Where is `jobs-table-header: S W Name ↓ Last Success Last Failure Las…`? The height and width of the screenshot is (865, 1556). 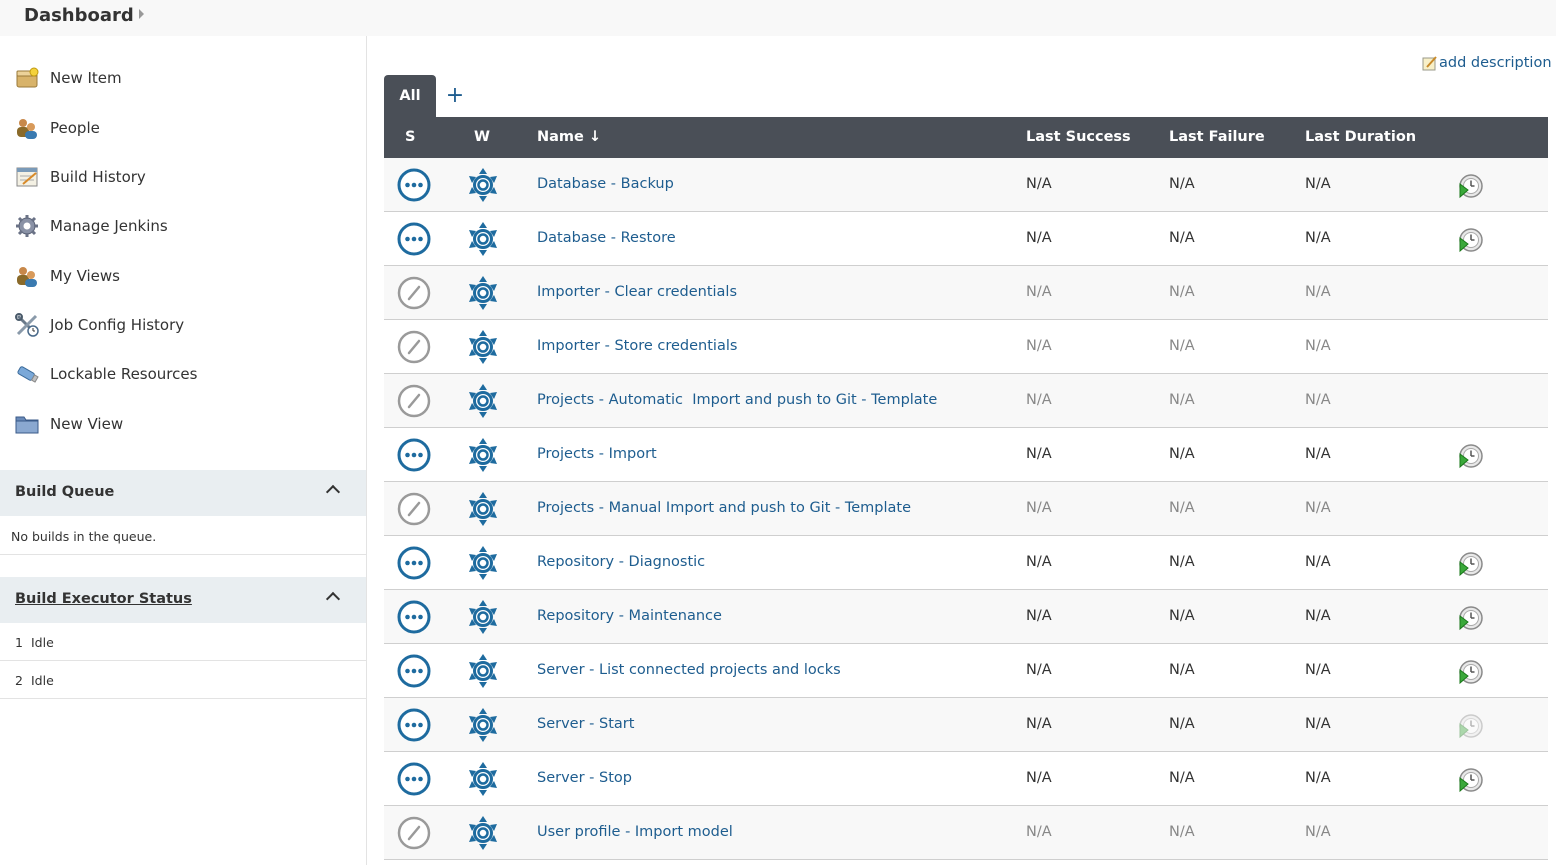
jobs-table-header: S W Name ↓ Last Success Last Failure Las… is located at coordinates (966, 137).